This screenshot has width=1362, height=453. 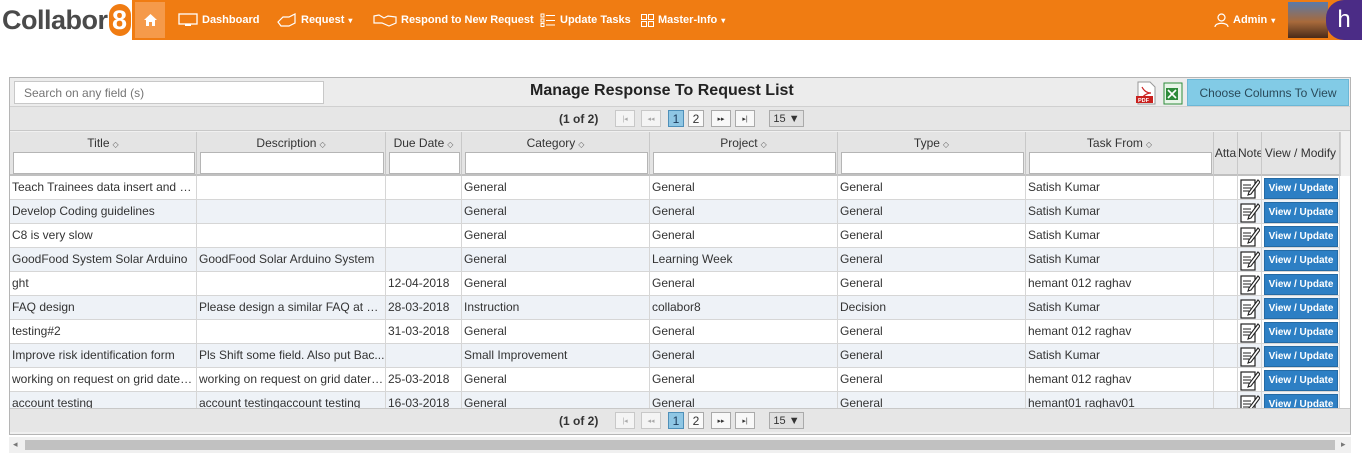 I want to click on cell-note, so click(x=1250, y=284).